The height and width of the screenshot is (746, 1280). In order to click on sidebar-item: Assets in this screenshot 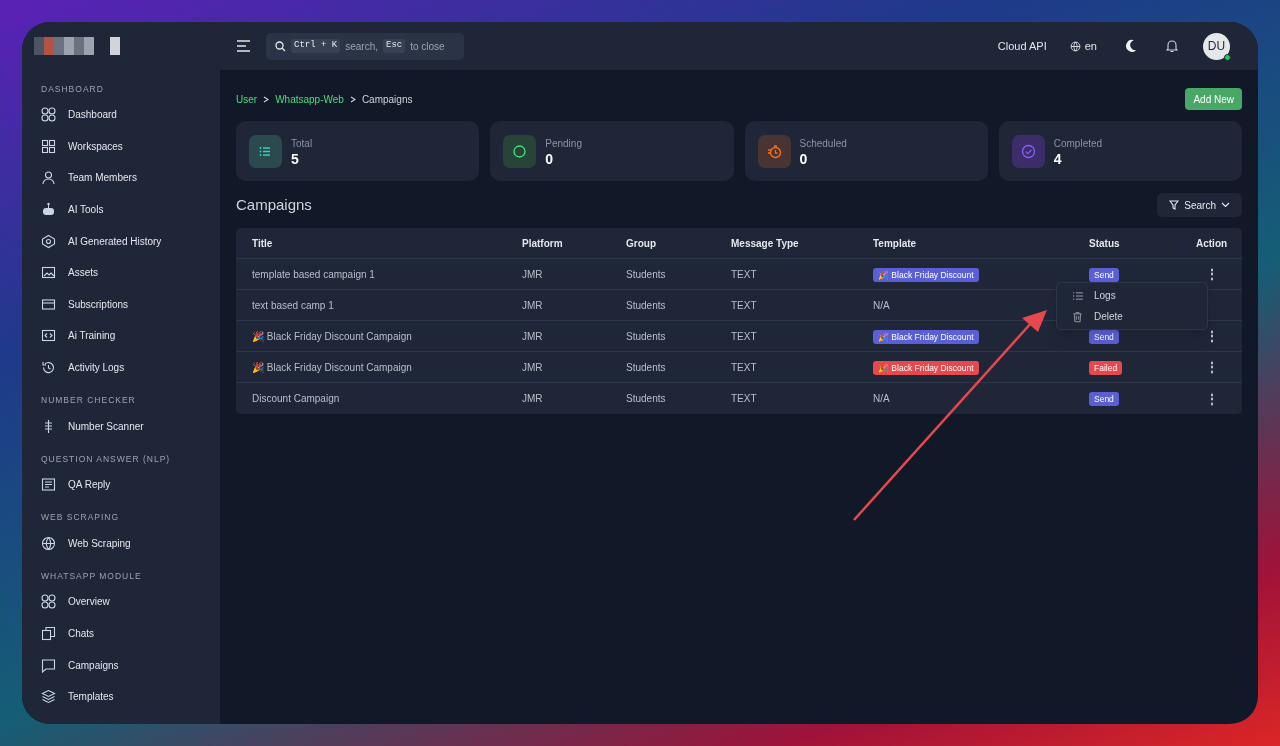, I will do `click(69, 272)`.